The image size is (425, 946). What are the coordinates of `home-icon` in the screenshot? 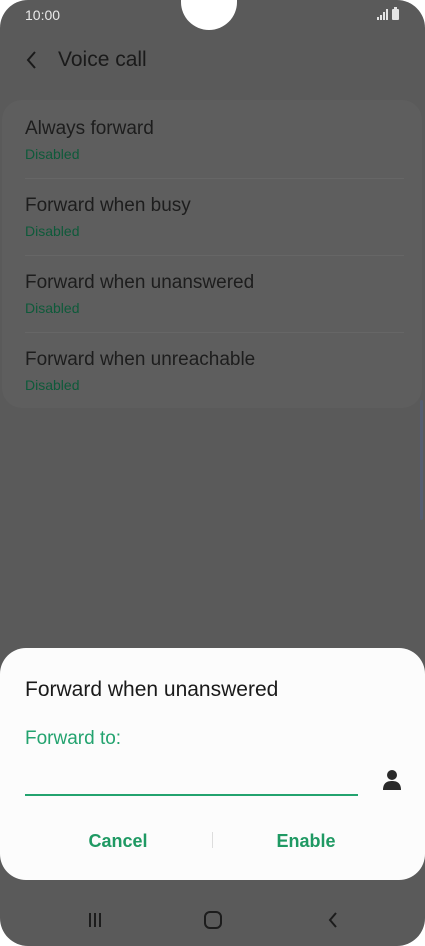 It's located at (213, 920).